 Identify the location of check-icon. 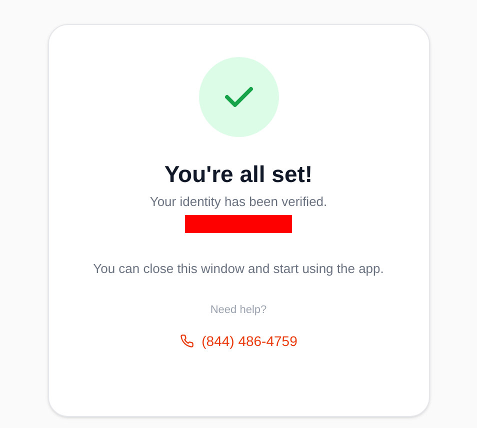
(239, 97).